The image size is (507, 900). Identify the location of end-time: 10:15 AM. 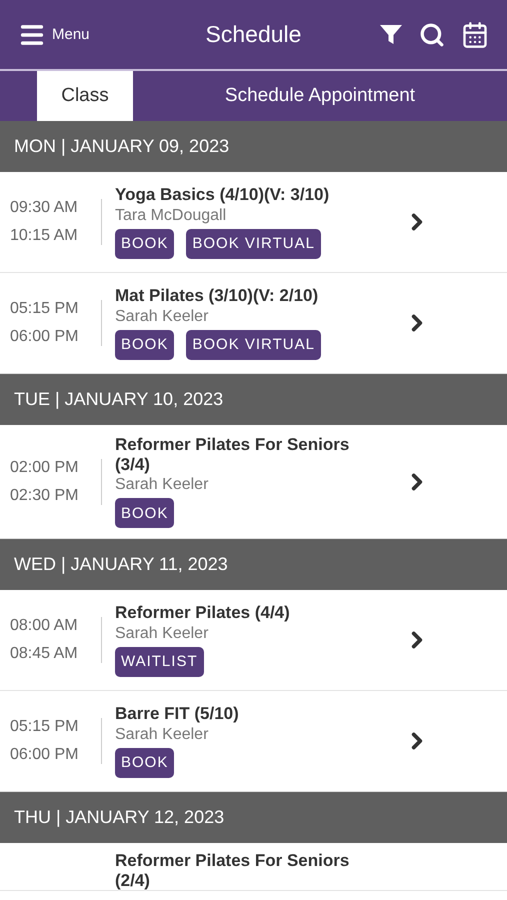
(44, 236).